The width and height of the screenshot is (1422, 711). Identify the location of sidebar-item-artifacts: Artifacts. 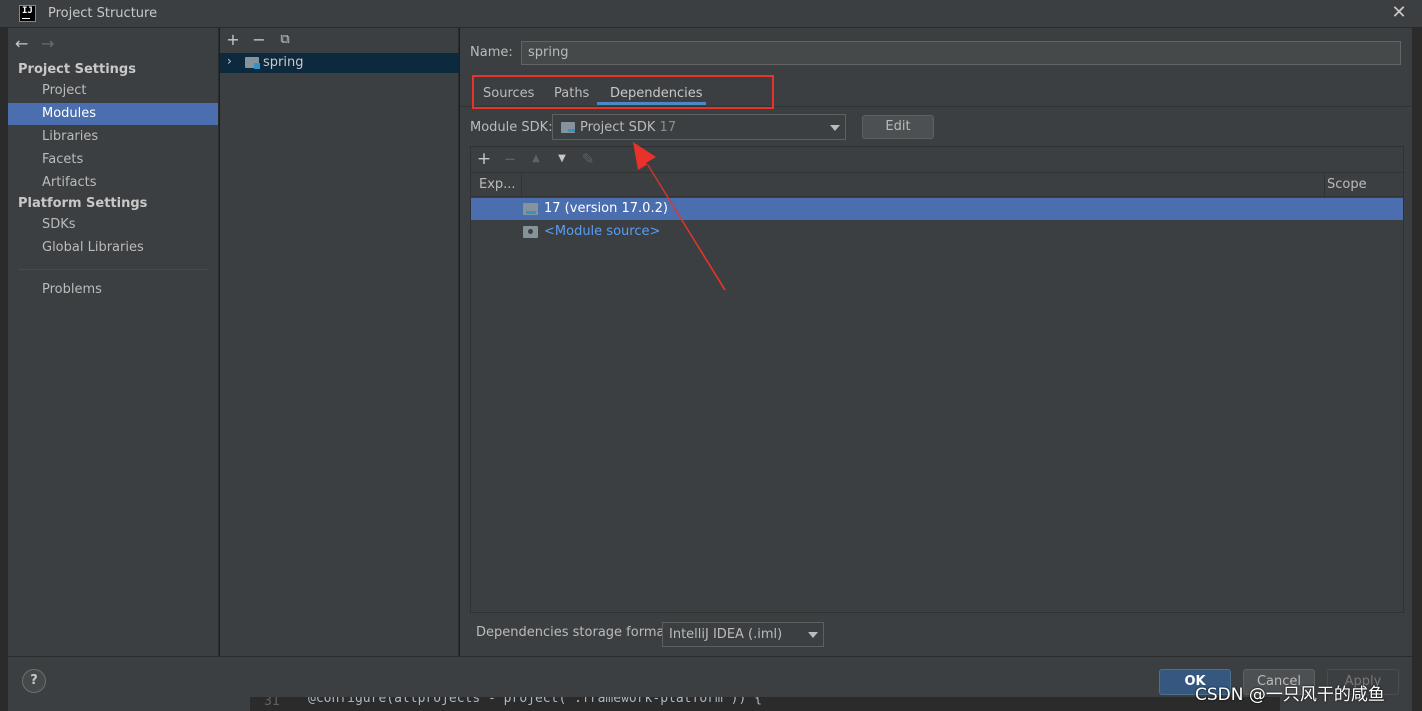
(113, 183).